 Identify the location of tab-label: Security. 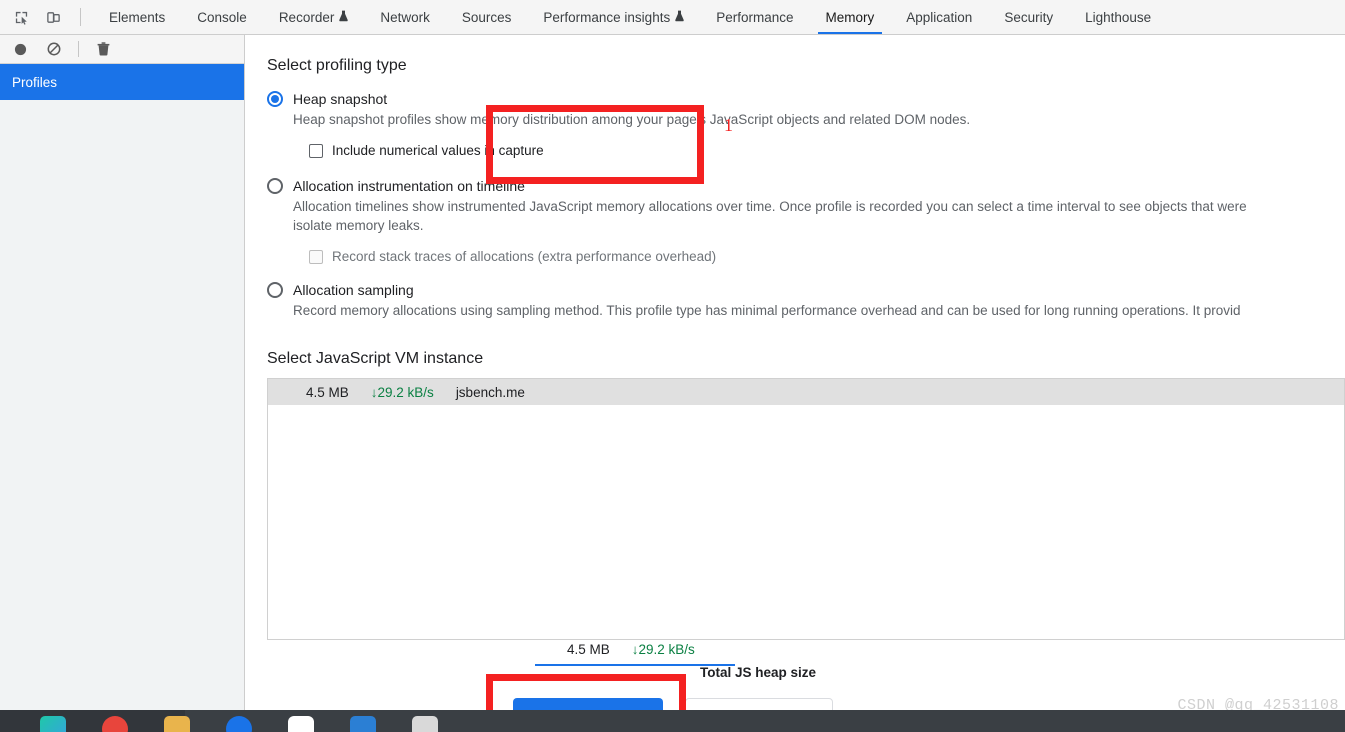
(1029, 17).